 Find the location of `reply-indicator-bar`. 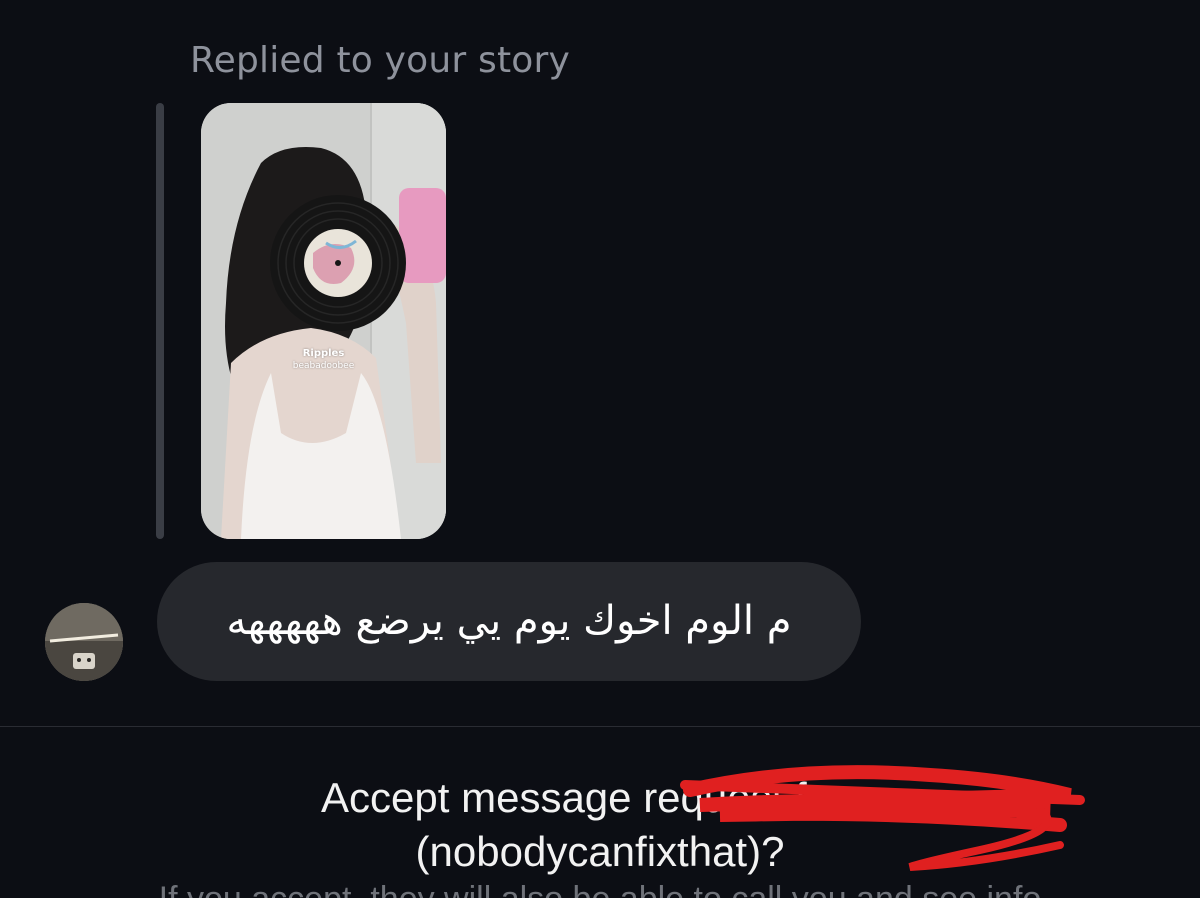

reply-indicator-bar is located at coordinates (160, 321).